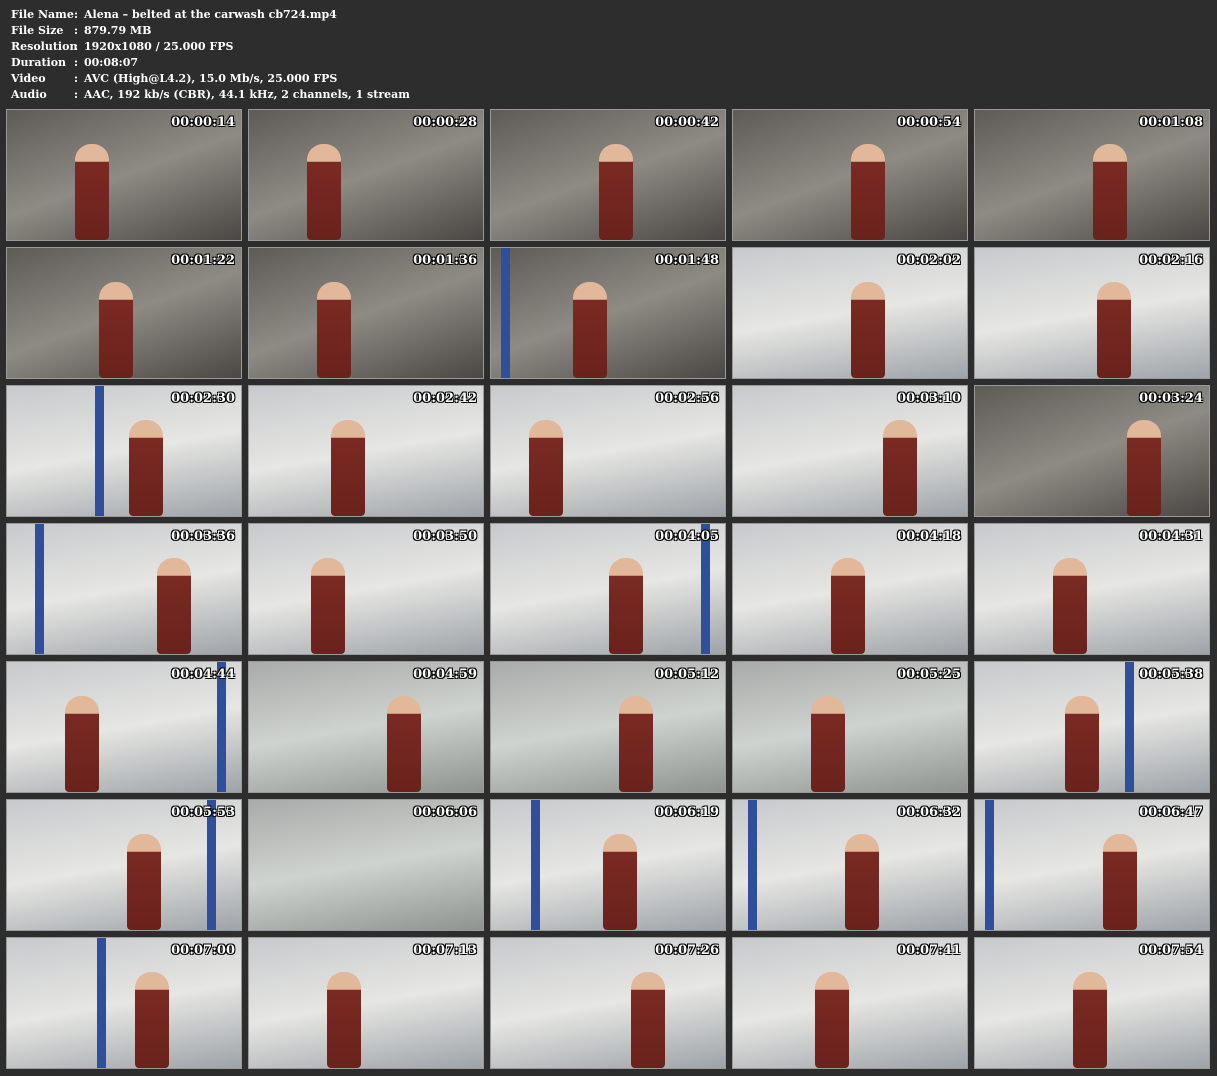 The height and width of the screenshot is (1076, 1217). What do you see at coordinates (687, 674) in the screenshot?
I see `thumbnail-timestamp: 00:05:12` at bounding box center [687, 674].